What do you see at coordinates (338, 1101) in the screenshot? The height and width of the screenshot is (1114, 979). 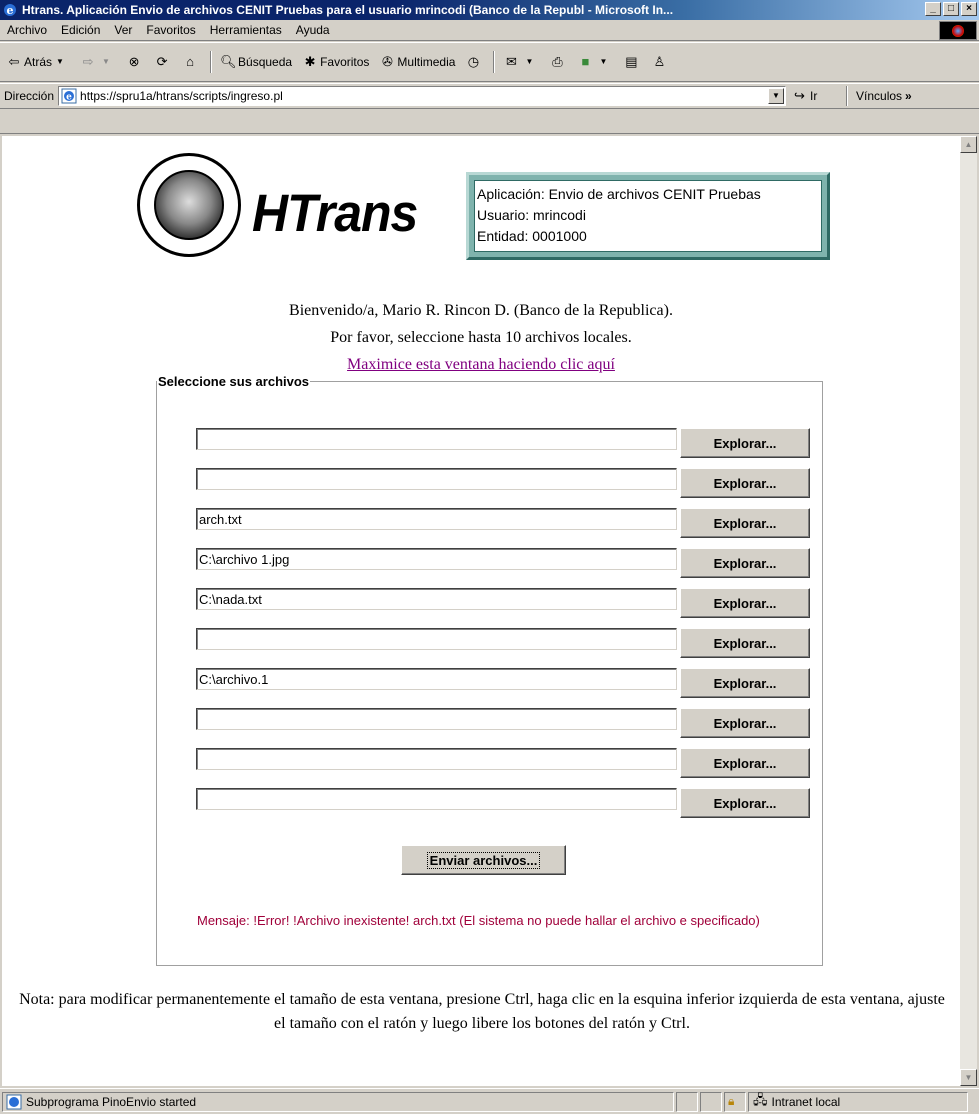 I see `status-text-panel: Subprograma PinoEnvio started` at bounding box center [338, 1101].